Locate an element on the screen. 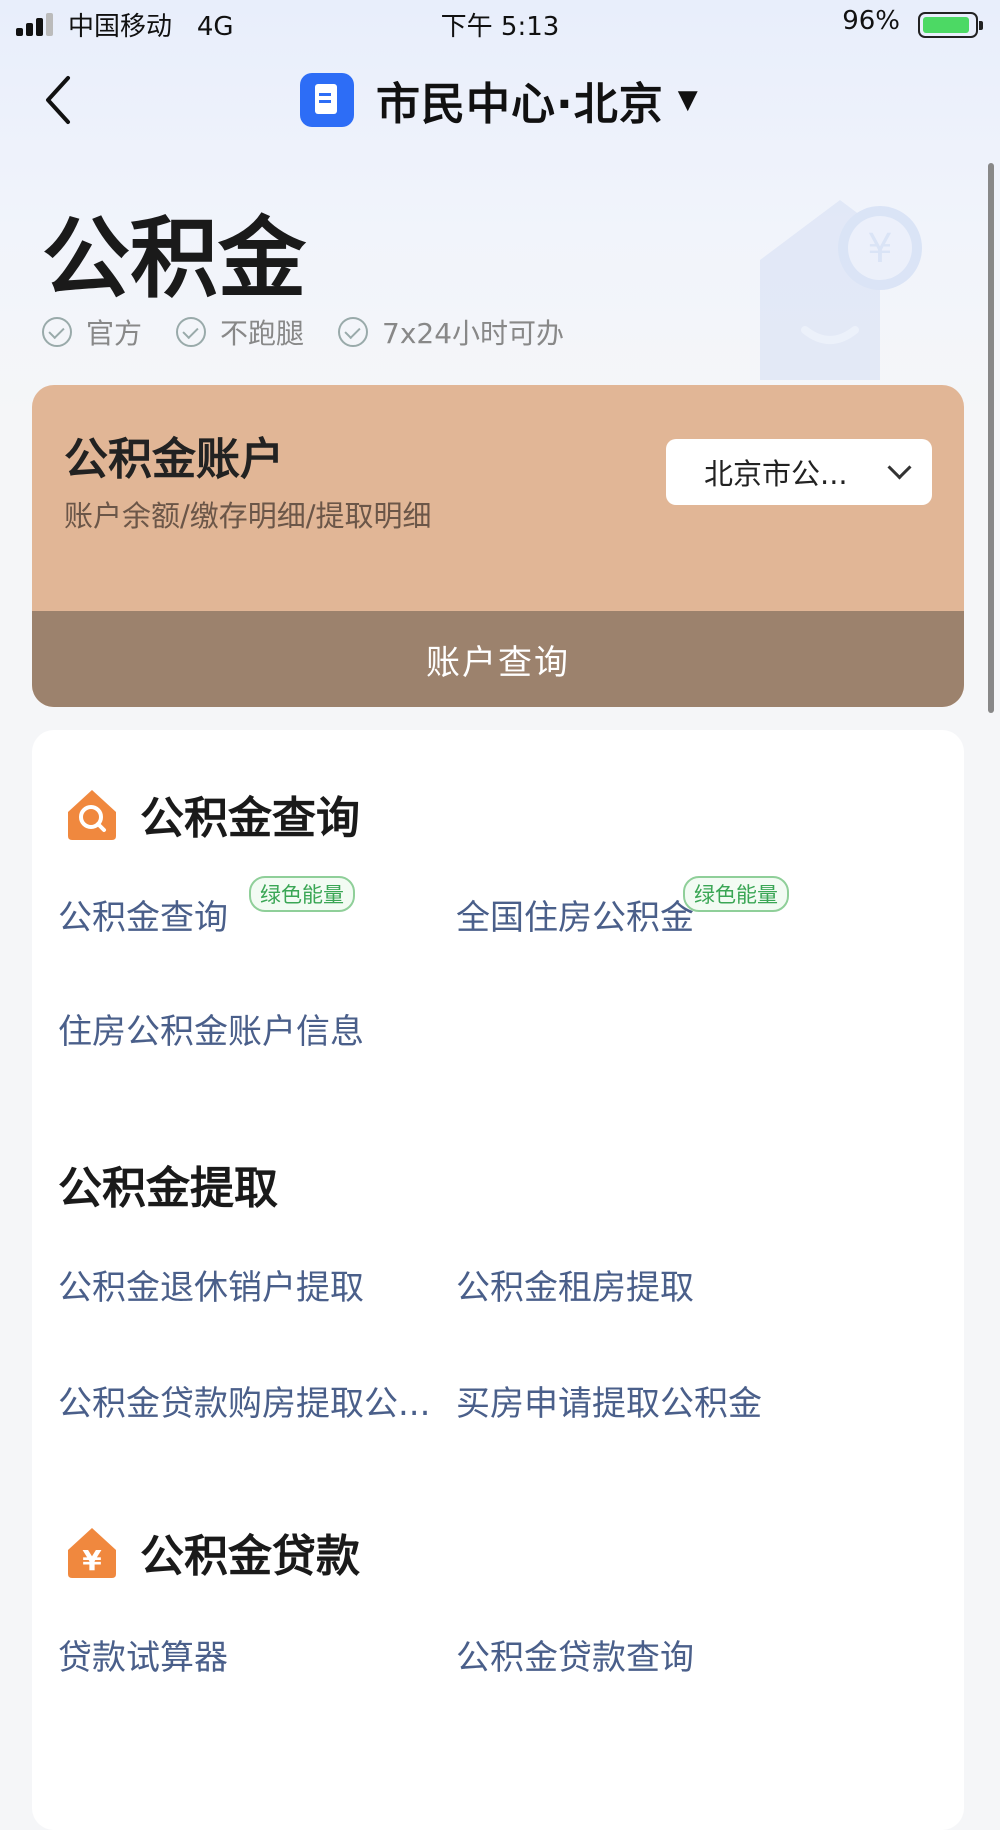 The width and height of the screenshot is (1000, 1830). section-title-loan: ¥ 公积金贷款 is located at coordinates (212, 1552).